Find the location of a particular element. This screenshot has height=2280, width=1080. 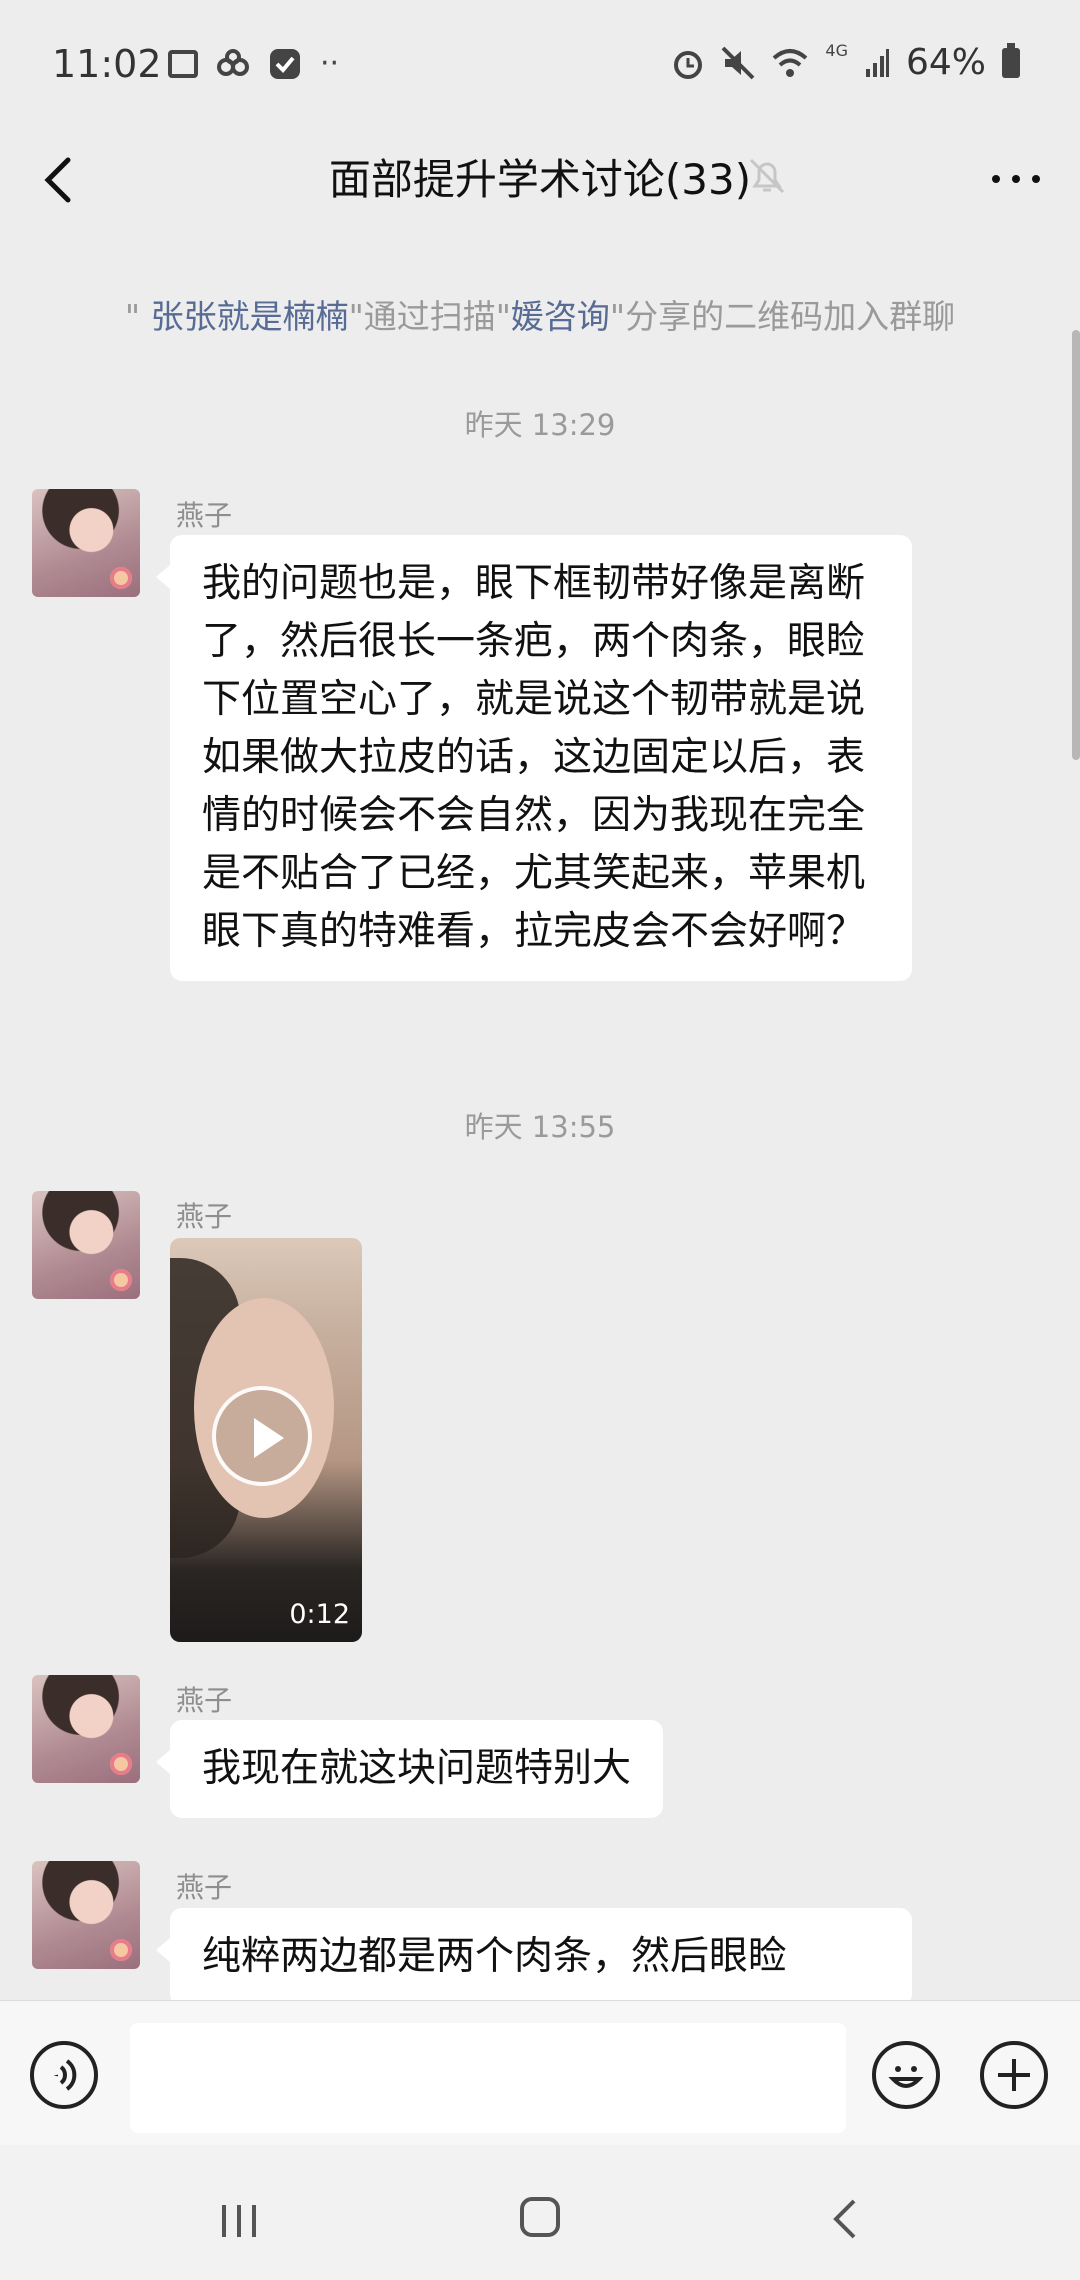

video-message: 0:12 is located at coordinates (266, 1440).